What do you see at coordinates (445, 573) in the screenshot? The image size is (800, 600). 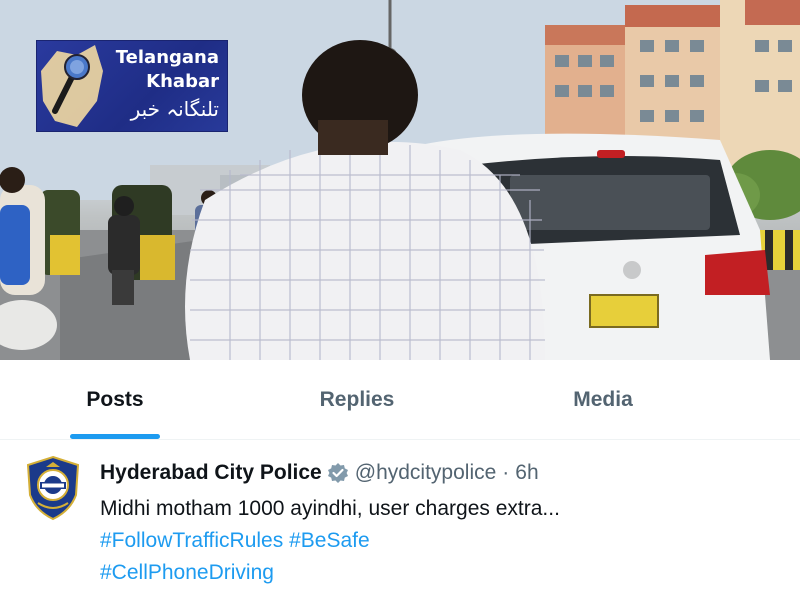 I see `hashtags-line2: #CellPhoneDriving` at bounding box center [445, 573].